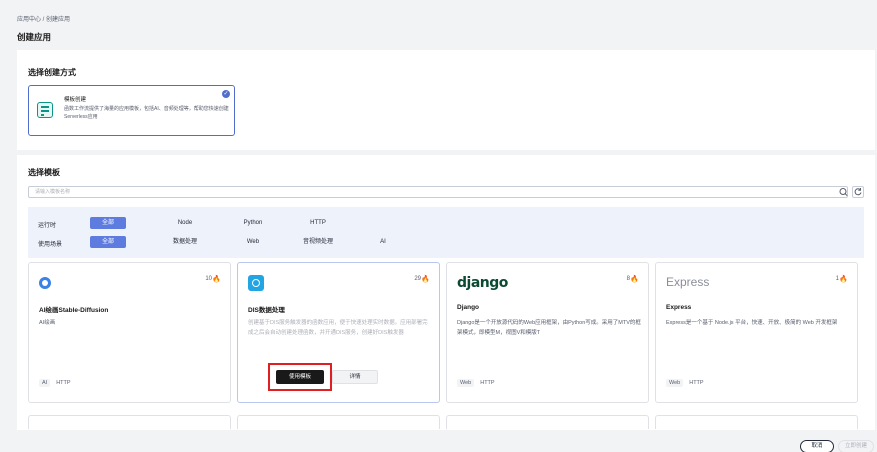 The width and height of the screenshot is (877, 452). I want to click on breadcrumb: 应用中心 / 创建应用, so click(43, 18).